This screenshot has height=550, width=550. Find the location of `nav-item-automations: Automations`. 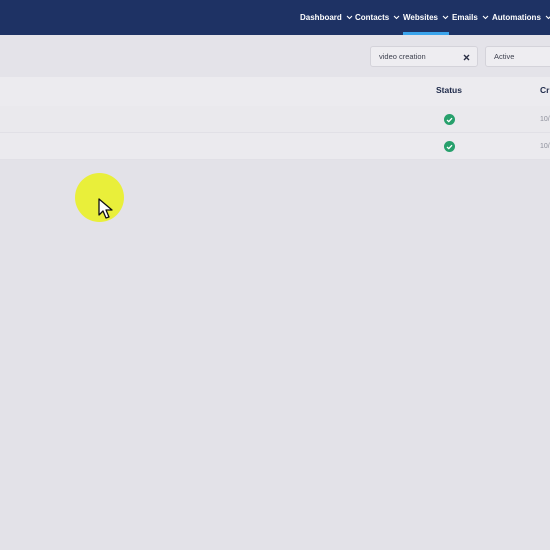

nav-item-automations: Automations is located at coordinates (521, 17).